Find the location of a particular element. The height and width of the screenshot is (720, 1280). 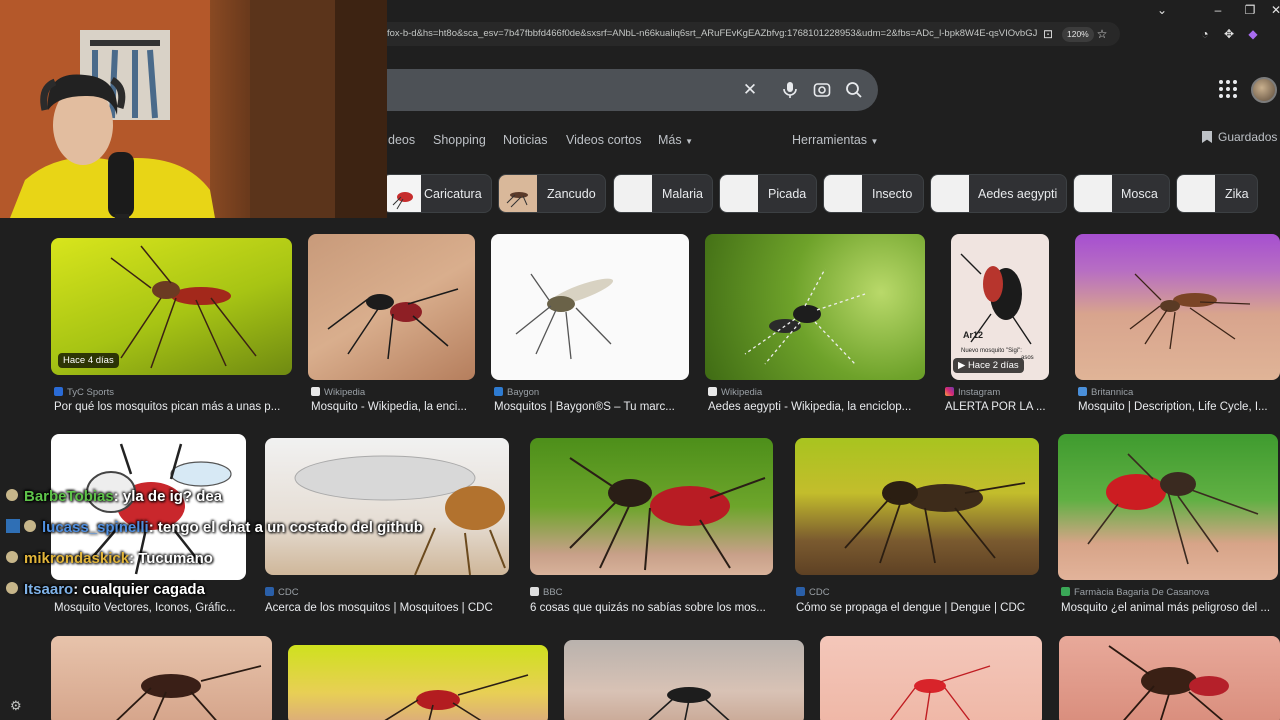

tools-button: Herramientas ▼ is located at coordinates (835, 142).